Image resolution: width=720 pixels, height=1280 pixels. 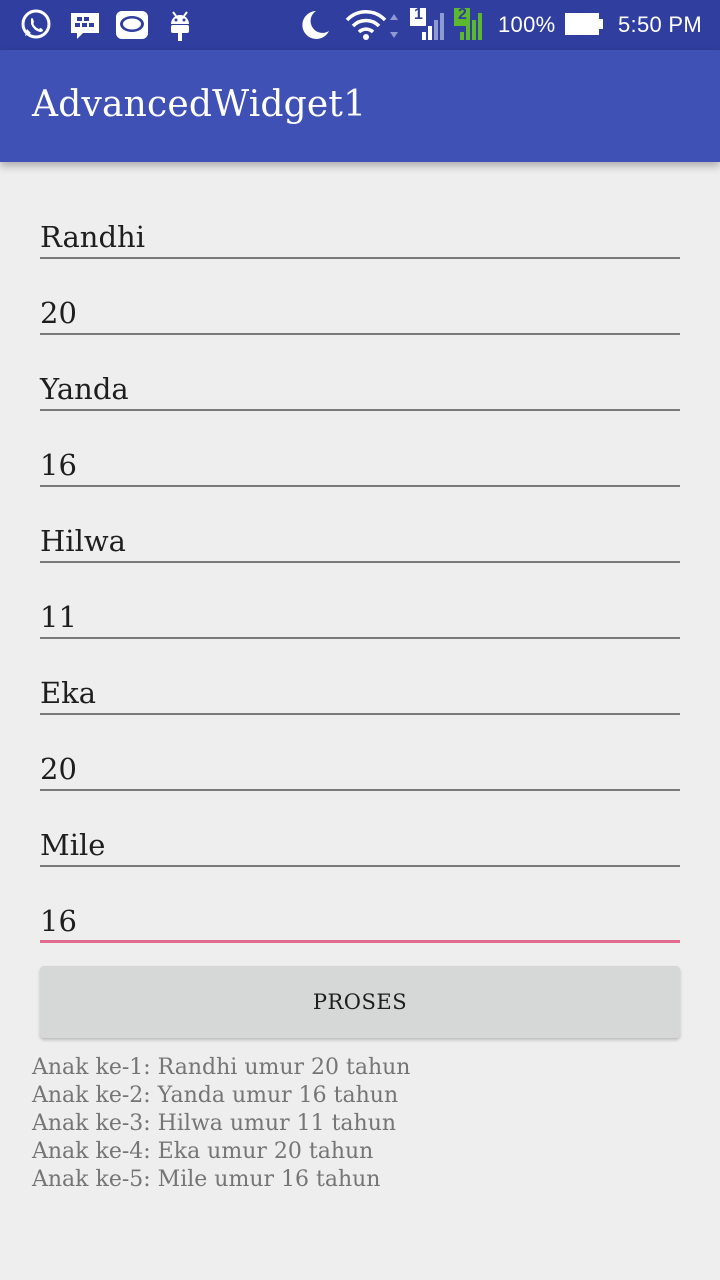 I want to click on result-line: Anak ke-2: Yanda umur 16 tahun, so click(x=215, y=1095).